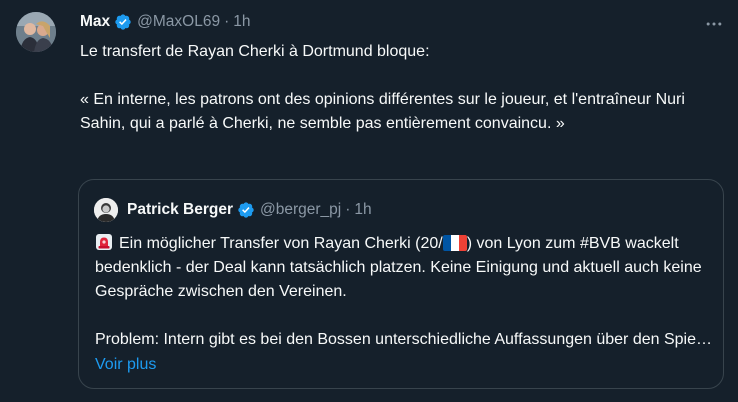 This screenshot has width=738, height=402. I want to click on france-flag-icon, so click(454, 243).